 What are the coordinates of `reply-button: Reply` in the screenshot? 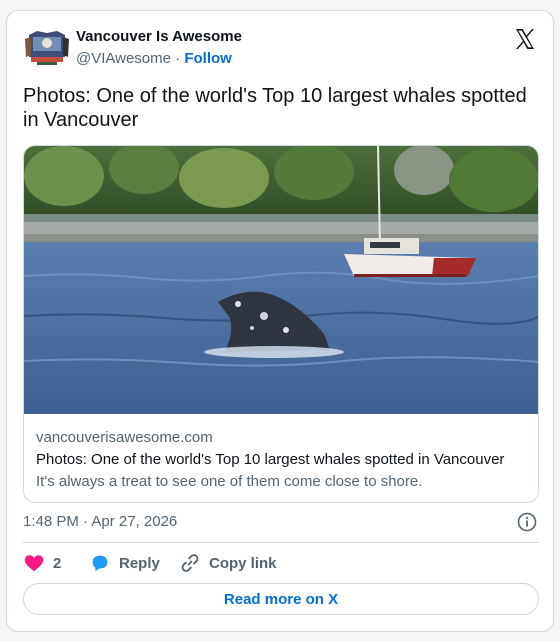 It's located at (124, 563).